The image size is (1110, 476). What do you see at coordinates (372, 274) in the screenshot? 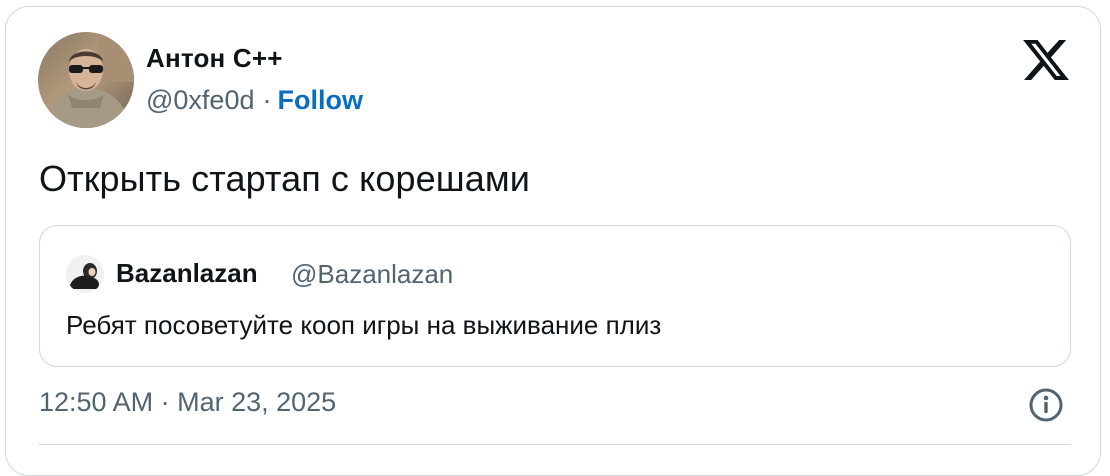
I see `quote-author-handle: @Bazanlazan` at bounding box center [372, 274].